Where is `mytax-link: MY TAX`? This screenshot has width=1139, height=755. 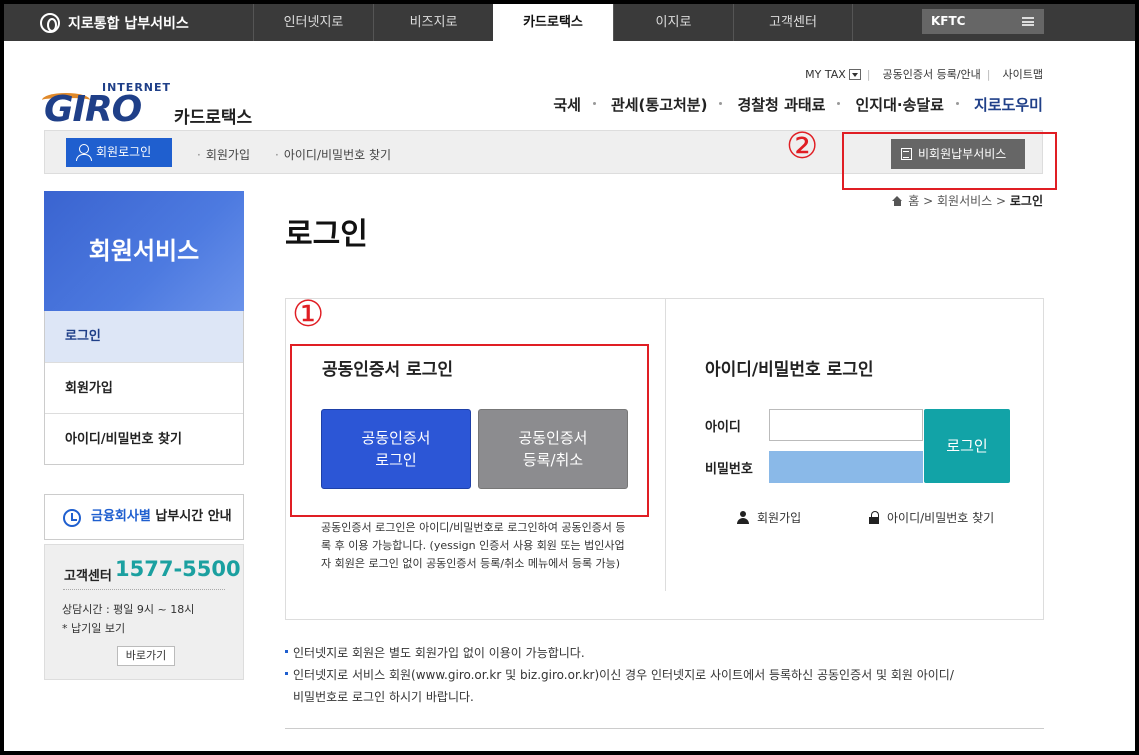
mytax-link: MY TAX is located at coordinates (830, 74).